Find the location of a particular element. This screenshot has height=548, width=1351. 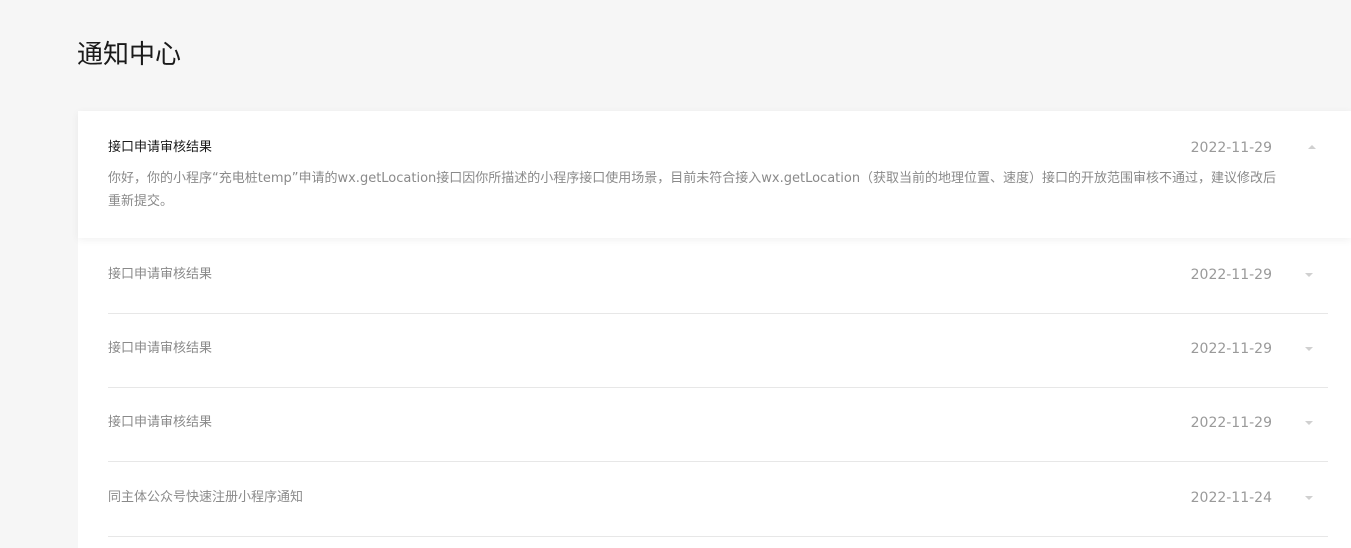

notice-item: 同主体公众号快速注册小程序通知 2022-11-24 is located at coordinates (718, 499).